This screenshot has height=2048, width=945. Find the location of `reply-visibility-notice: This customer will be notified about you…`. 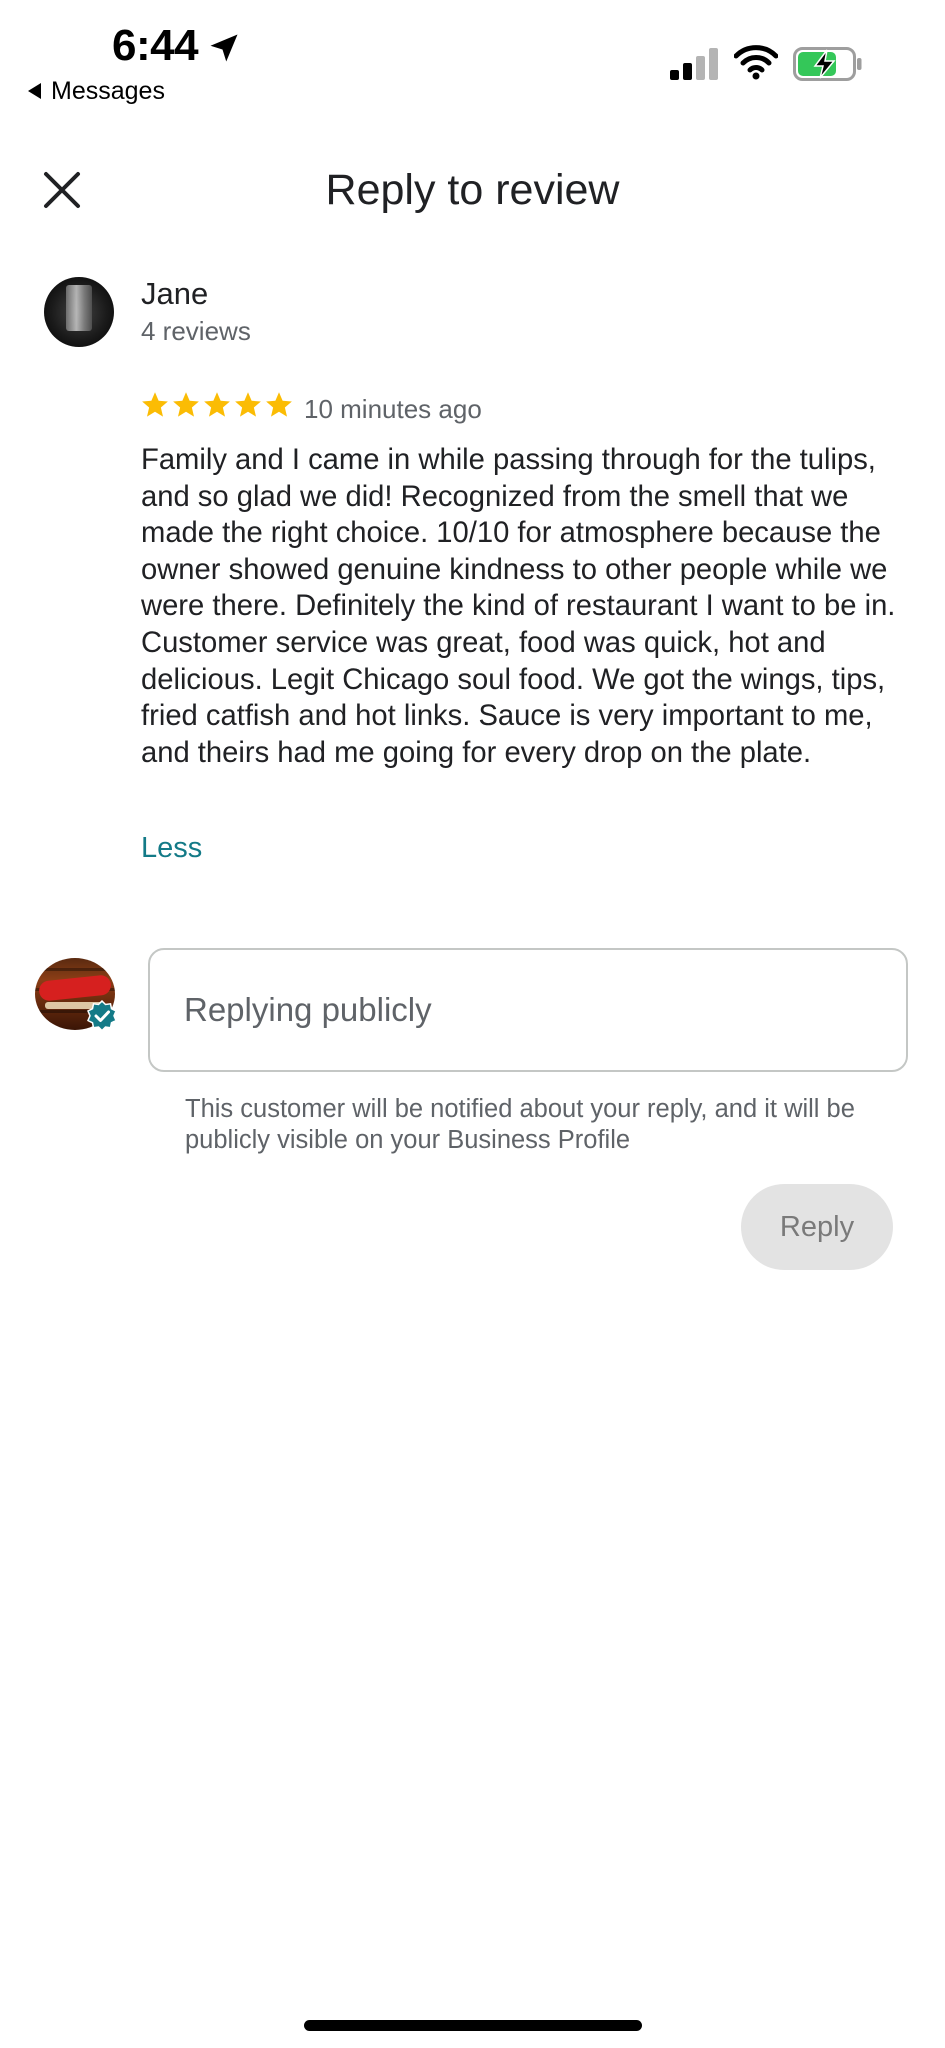

reply-visibility-notice: This customer will be notified about you… is located at coordinates (520, 1124).